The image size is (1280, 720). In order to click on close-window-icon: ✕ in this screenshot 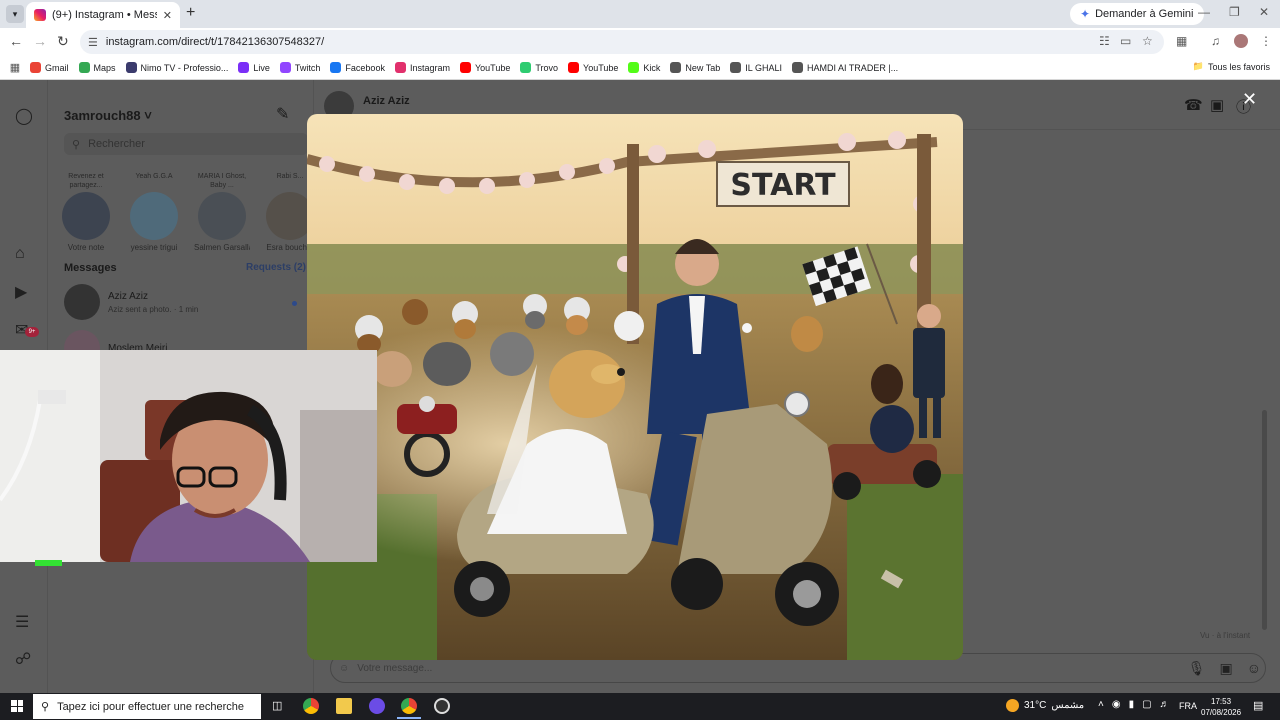, I will do `click(1264, 12)`.